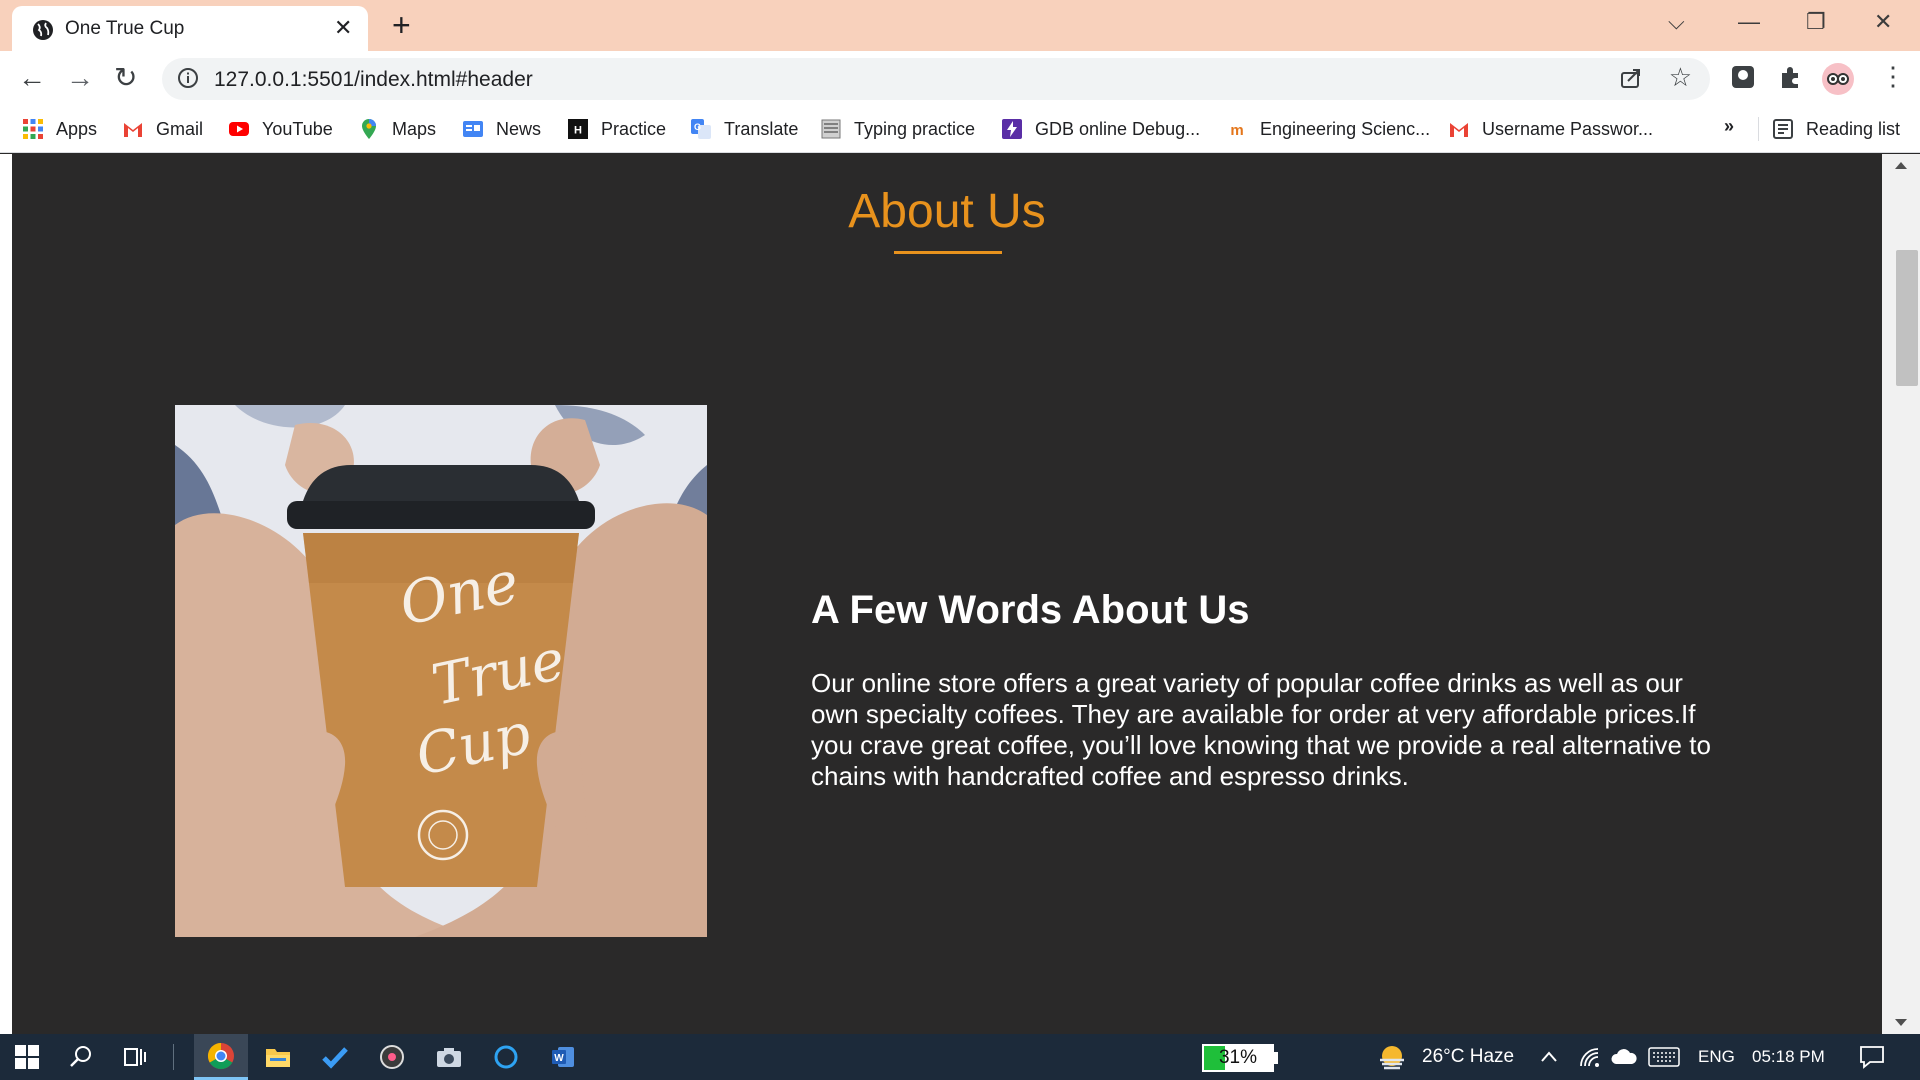 Image resolution: width=1920 pixels, height=1080 pixels. What do you see at coordinates (947, 211) in the screenshot?
I see `section-title: About Us` at bounding box center [947, 211].